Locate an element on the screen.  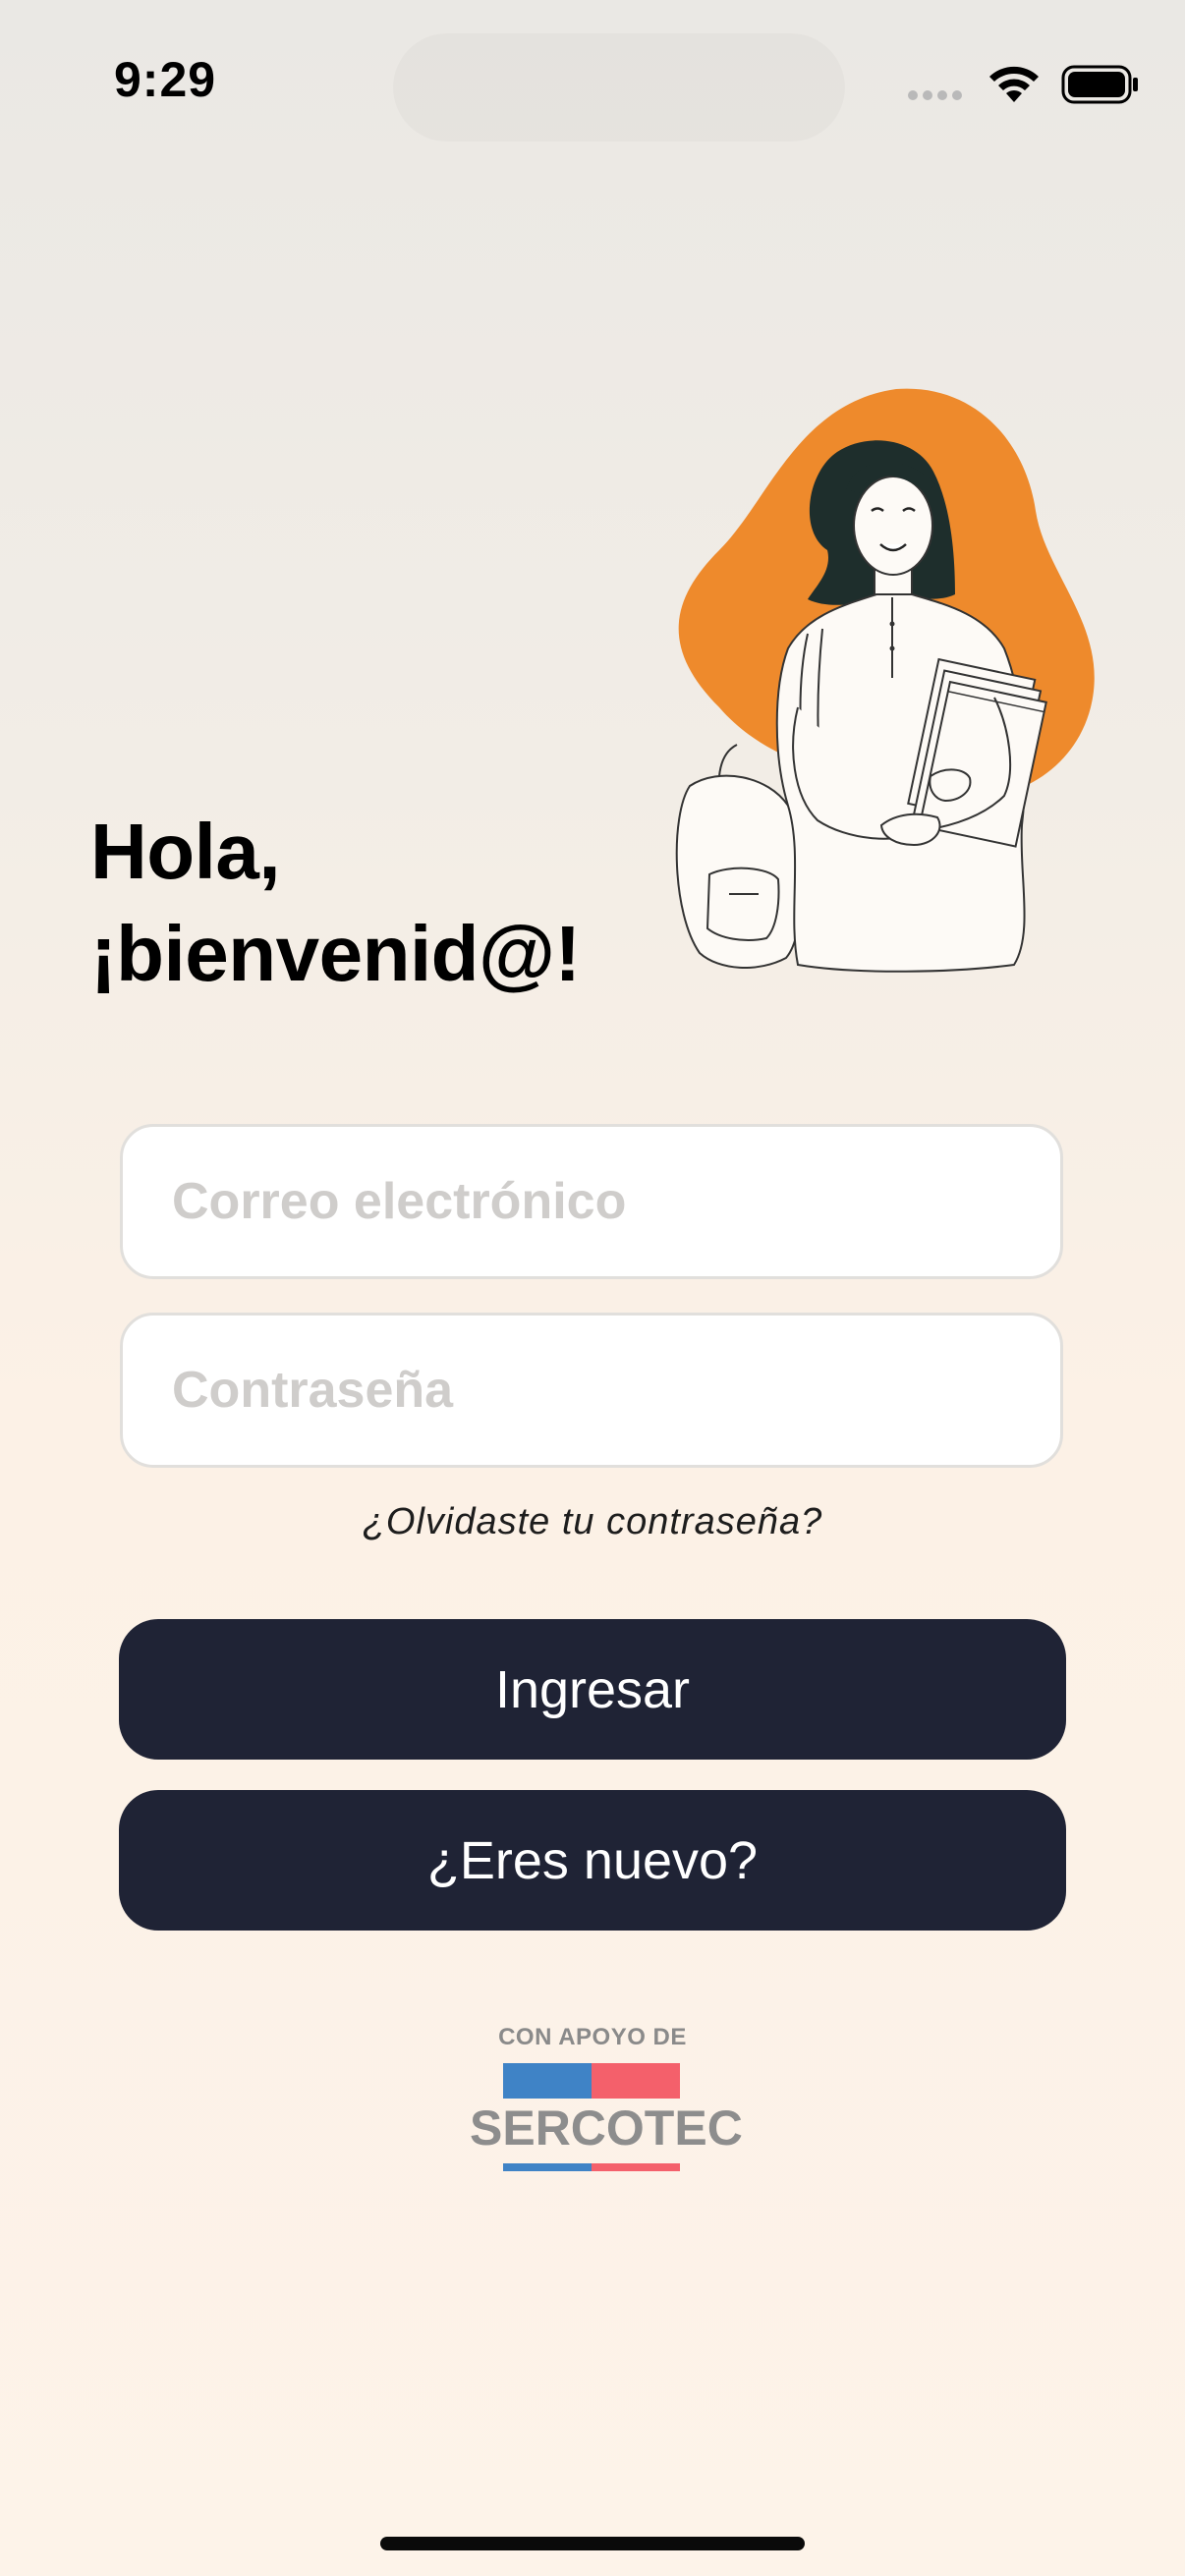
flag-stripe-bottom is located at coordinates (592, 2167).